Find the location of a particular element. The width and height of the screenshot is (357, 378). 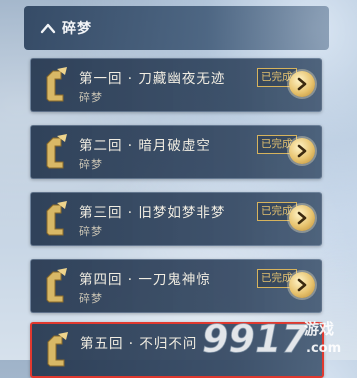

chapter-card: 第三回 · 旧梦如梦非梦 碎梦 已完成 is located at coordinates (176, 219).